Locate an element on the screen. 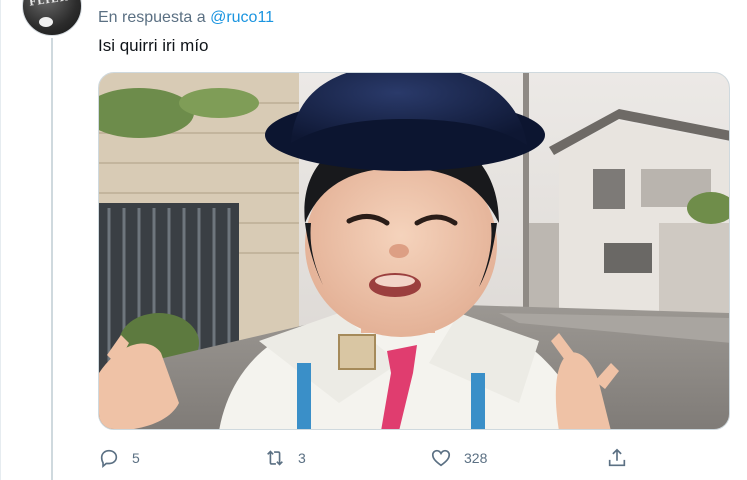 This screenshot has width=747, height=480. thread-line is located at coordinates (52, 259).